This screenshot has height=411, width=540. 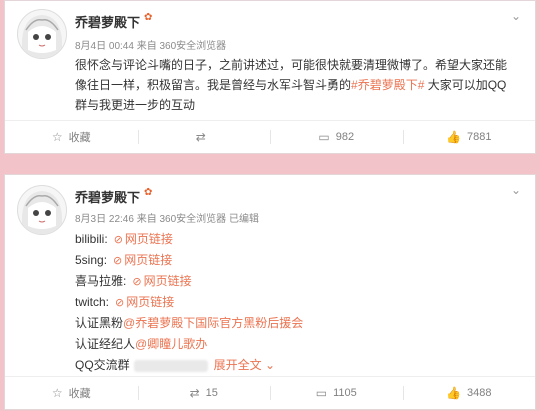 What do you see at coordinates (469, 393) in the screenshot?
I see `like-button: 👍 3488` at bounding box center [469, 393].